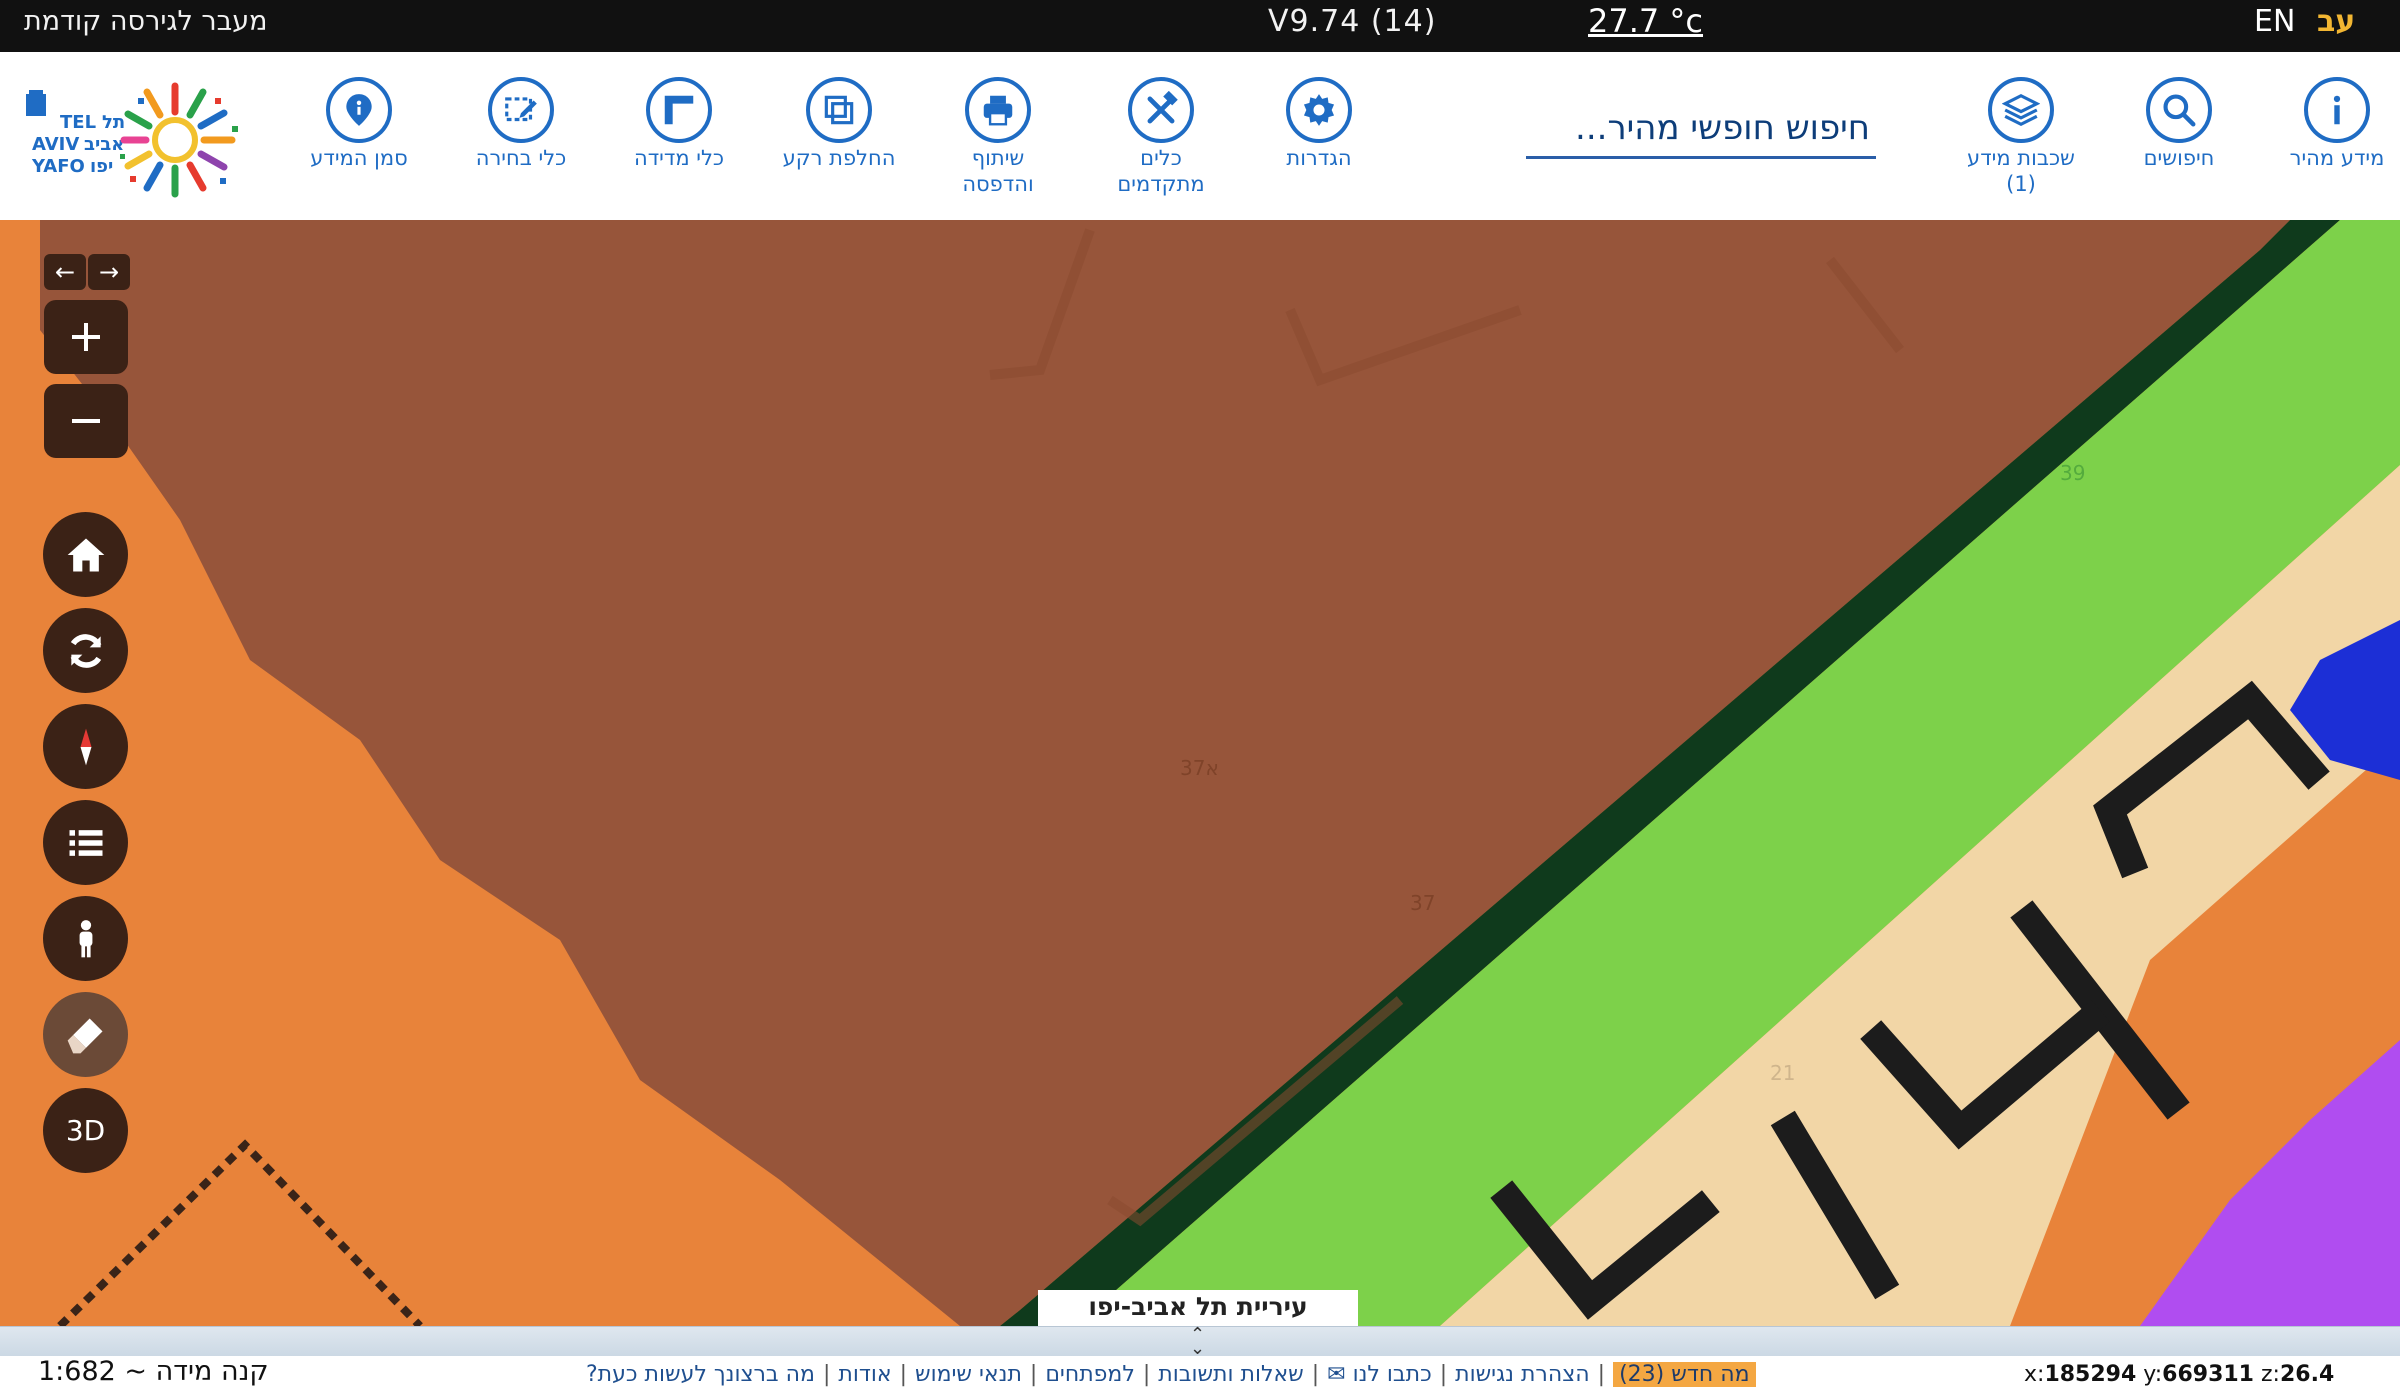 The width and height of the screenshot is (2400, 1392). I want to click on info-icon, so click(2337, 110).